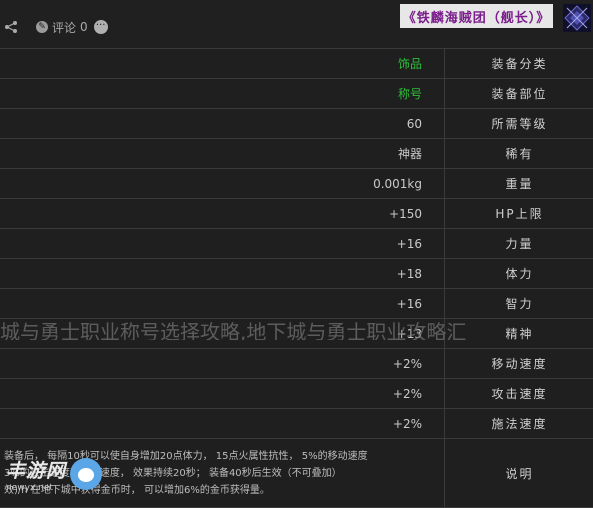  Describe the element at coordinates (296, 24) in the screenshot. I see `top-bar: ✎ 评论 0 ··· 《铁麟海贼团（舰长）》` at that location.